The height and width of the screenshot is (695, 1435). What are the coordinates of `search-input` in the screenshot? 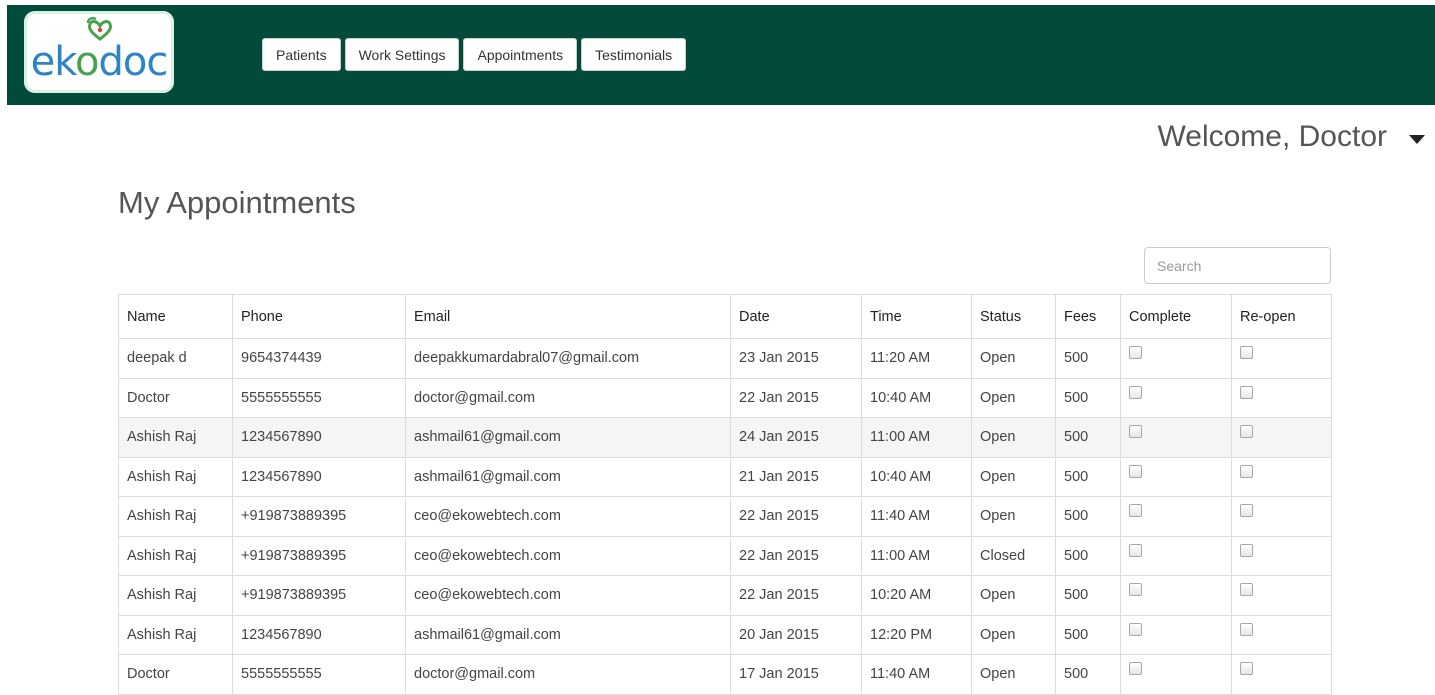 It's located at (1237, 265).